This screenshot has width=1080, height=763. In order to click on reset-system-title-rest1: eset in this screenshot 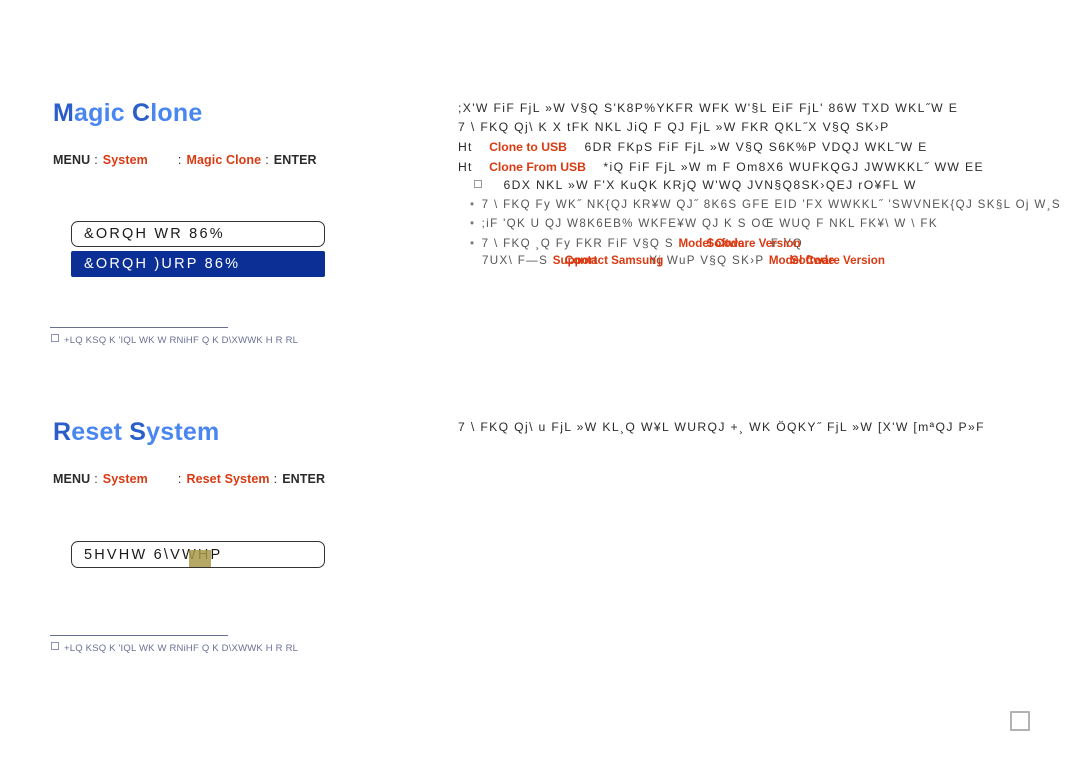, I will do `click(100, 432)`.